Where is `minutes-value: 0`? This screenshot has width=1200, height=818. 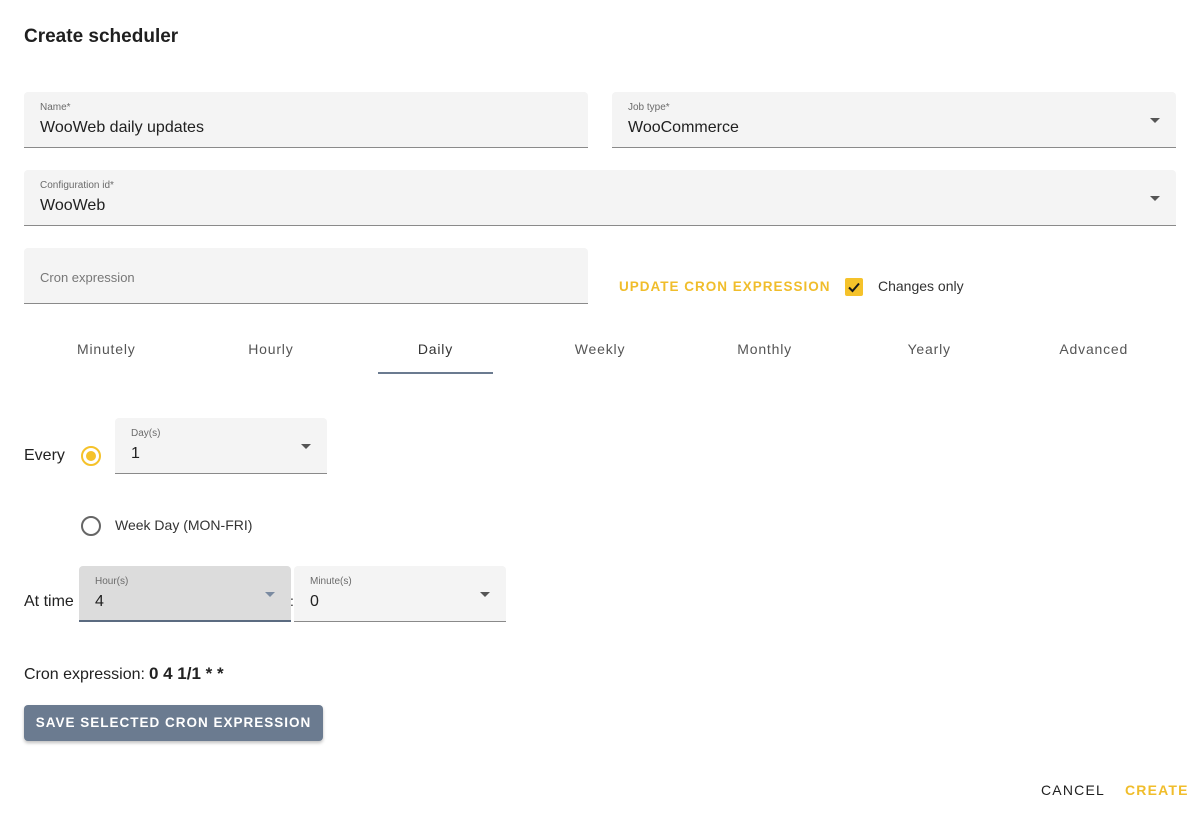
minutes-value: 0 is located at coordinates (314, 601).